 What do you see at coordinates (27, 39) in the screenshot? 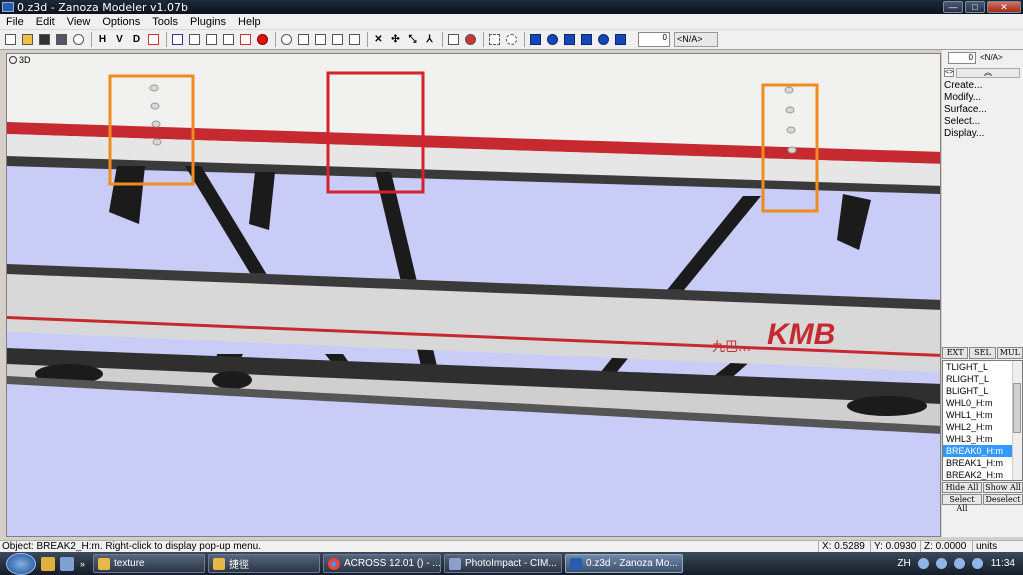
I see `open-folder-icon` at bounding box center [27, 39].